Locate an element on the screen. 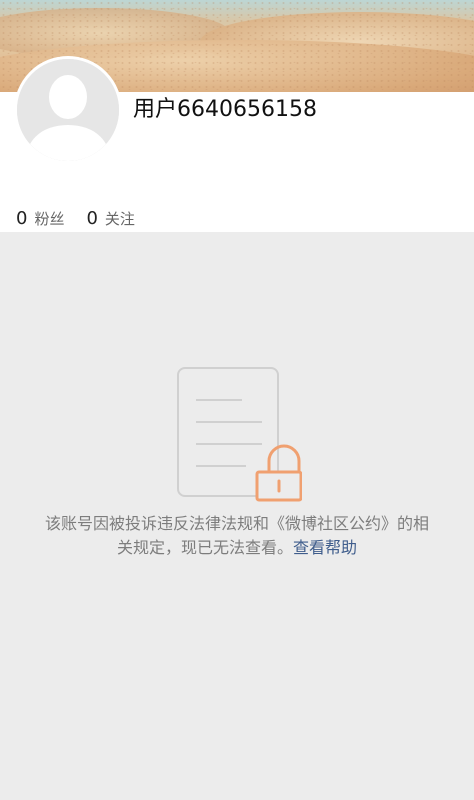  profile-stats: 0 粉丝 0 关注 is located at coordinates (86, 220).